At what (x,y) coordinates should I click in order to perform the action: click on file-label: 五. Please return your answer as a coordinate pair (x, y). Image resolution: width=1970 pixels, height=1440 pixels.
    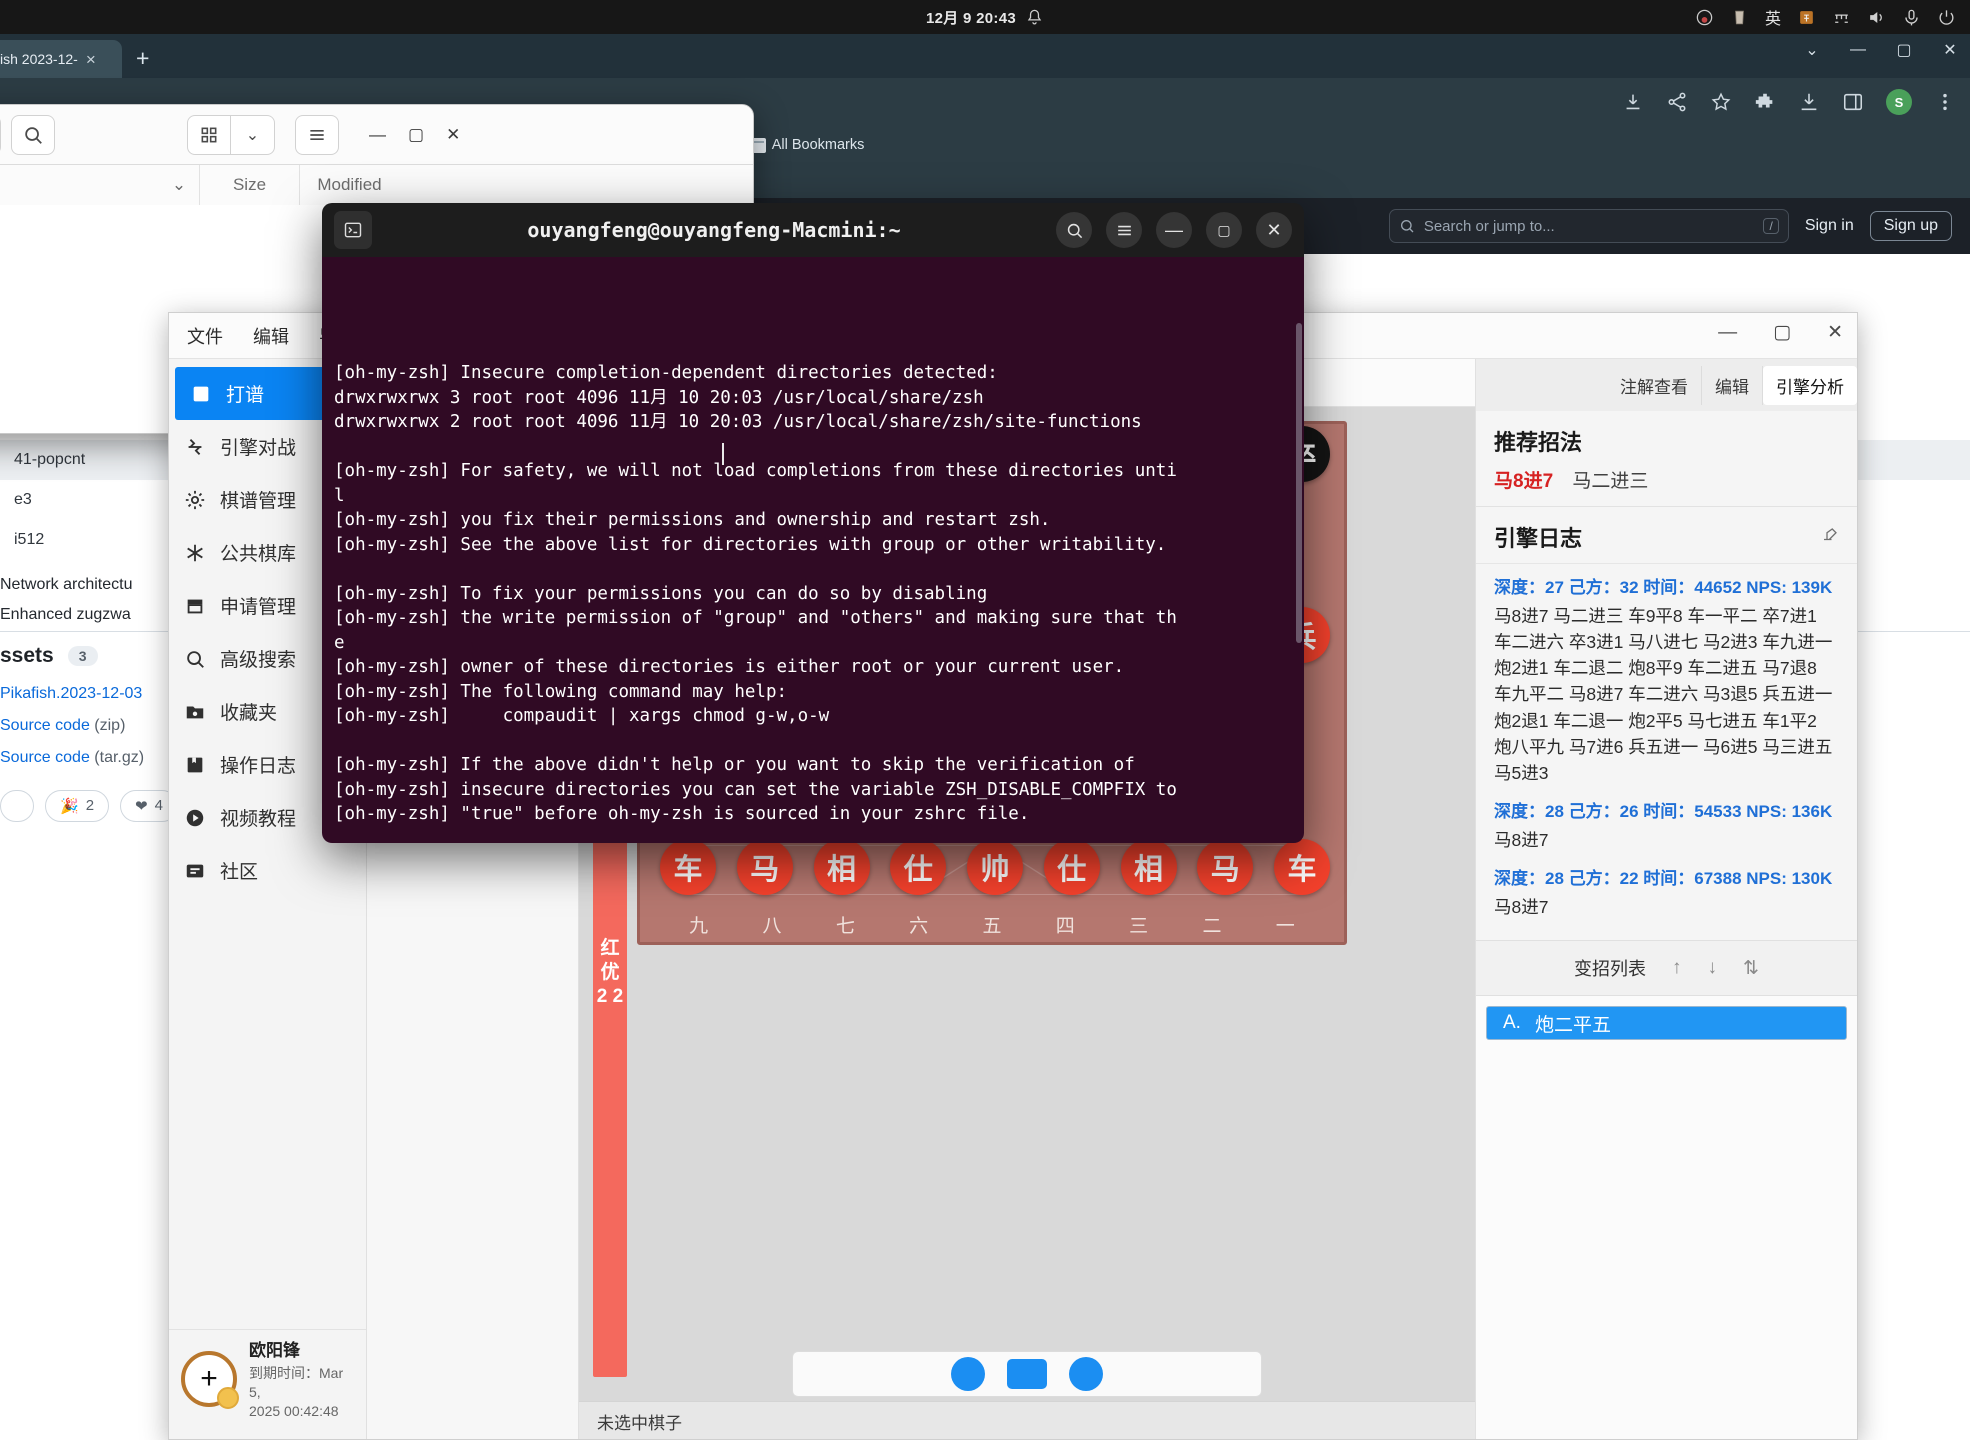
    Looking at the image, I should click on (992, 926).